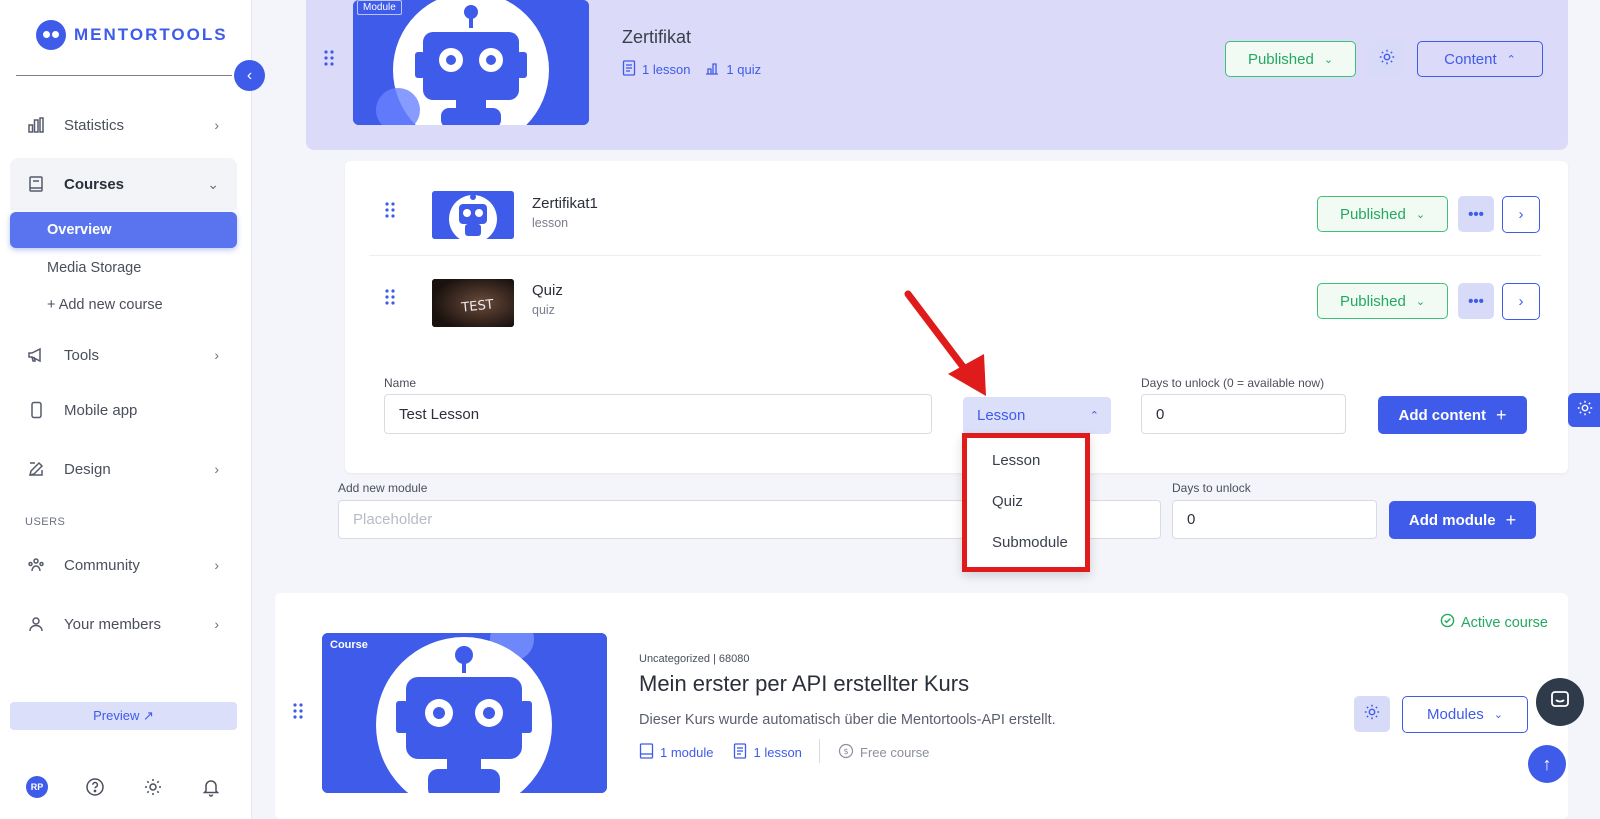 Image resolution: width=1600 pixels, height=819 pixels. Describe the element at coordinates (1470, 59) in the screenshot. I see `content-label: Content` at that location.